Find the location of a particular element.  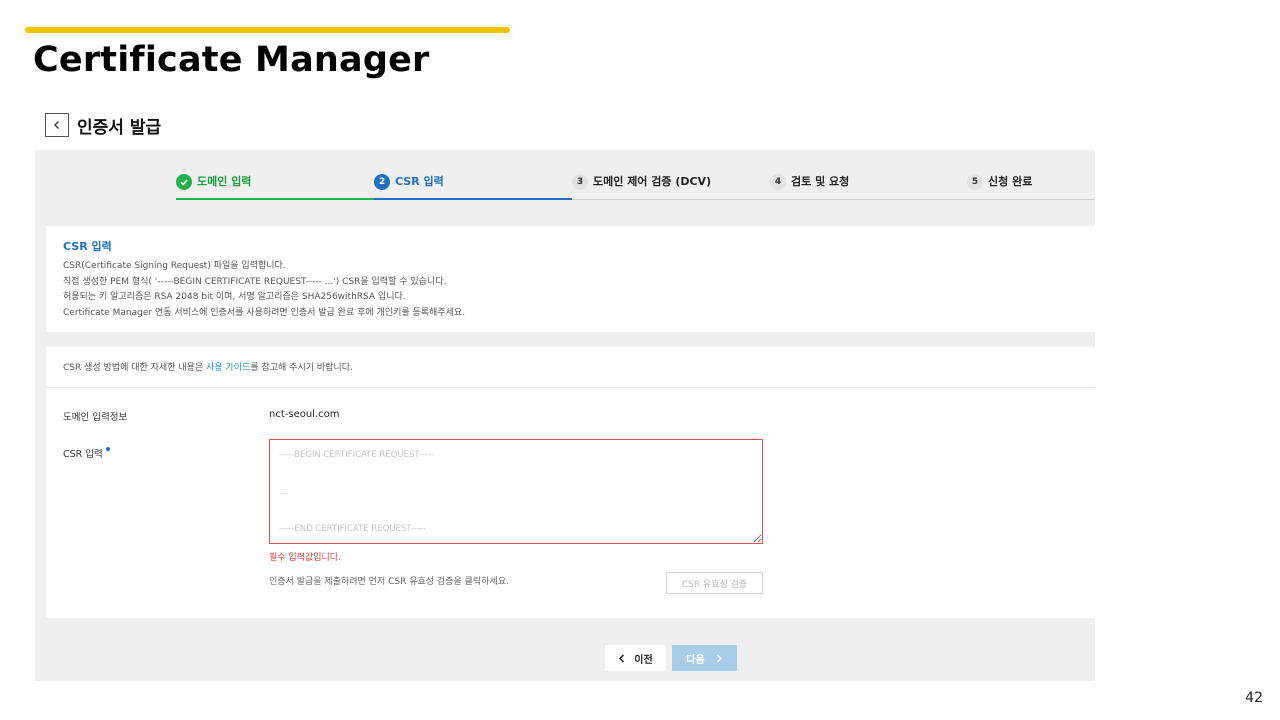

step-label: 도메인 제어 검증 (DCV) is located at coordinates (652, 181).